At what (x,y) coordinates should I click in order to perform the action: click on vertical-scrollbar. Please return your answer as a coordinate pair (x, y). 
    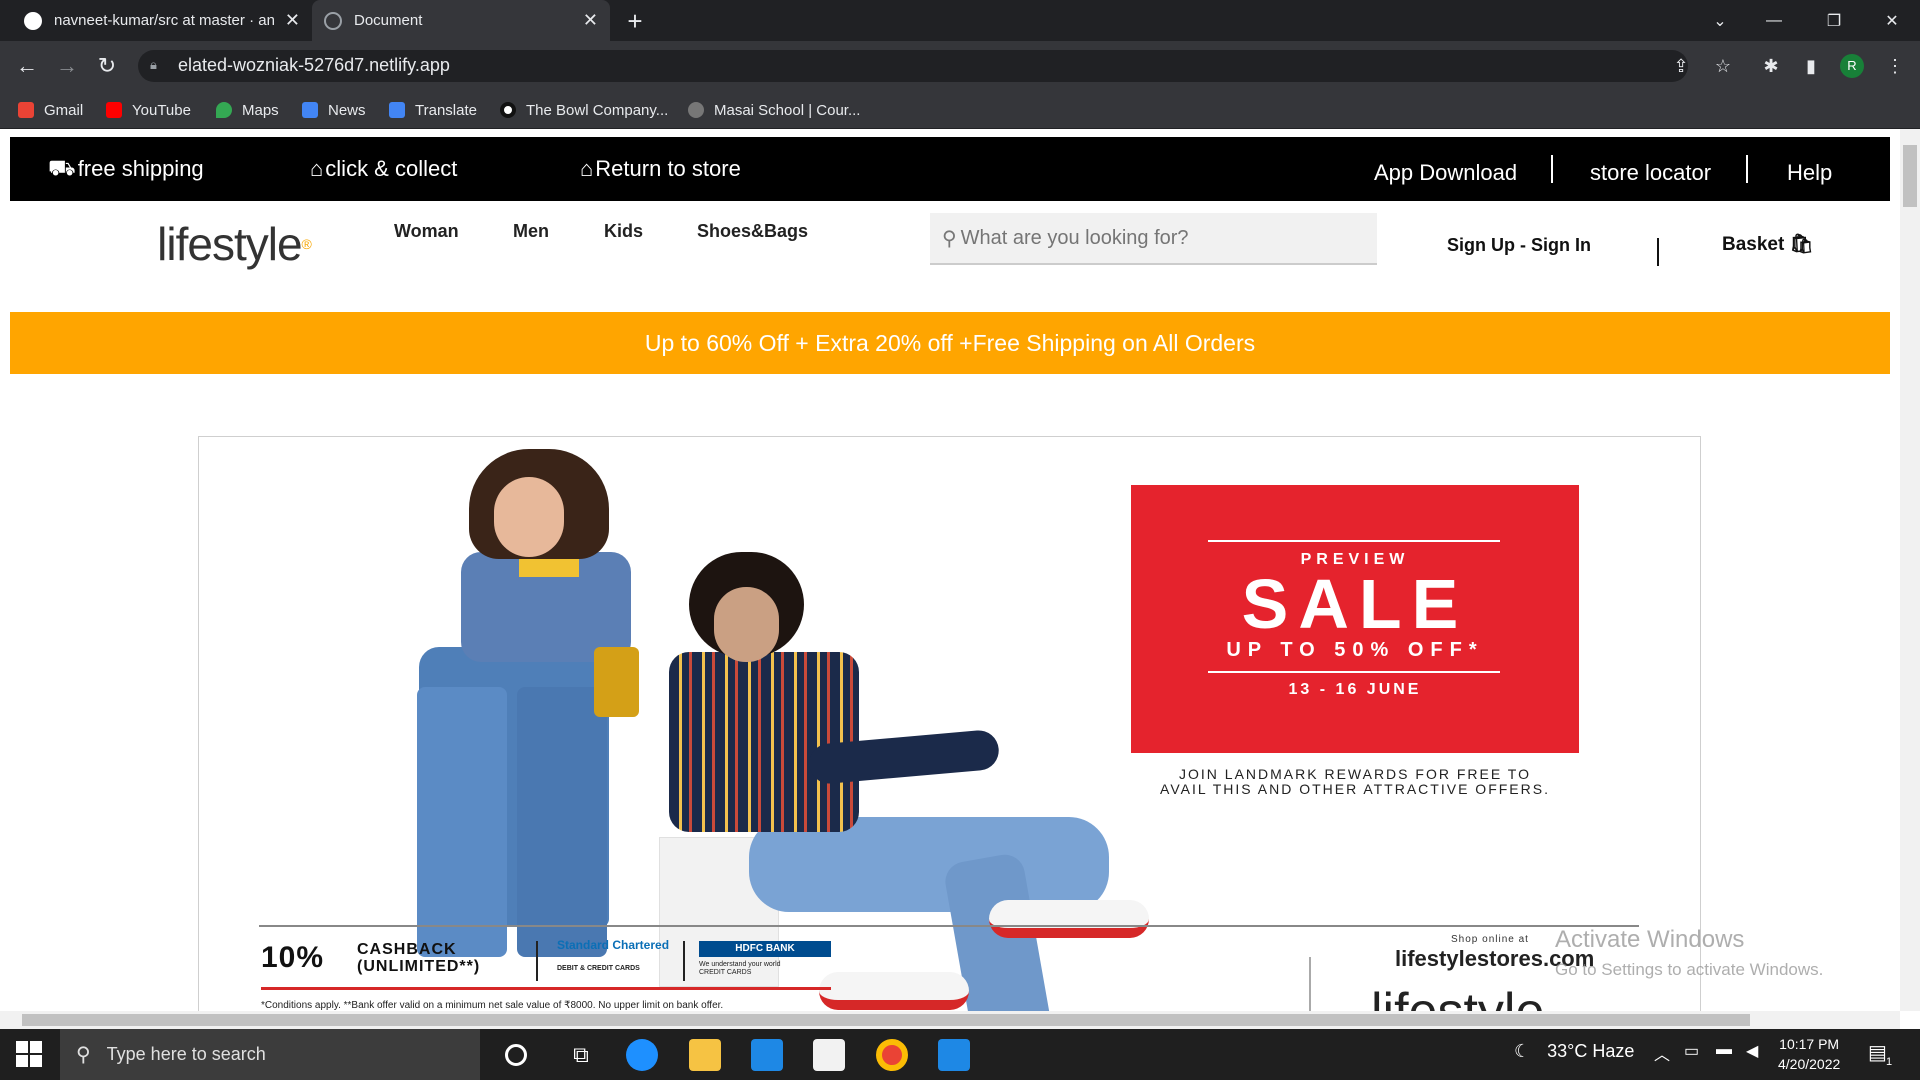
    Looking at the image, I should click on (1910, 570).